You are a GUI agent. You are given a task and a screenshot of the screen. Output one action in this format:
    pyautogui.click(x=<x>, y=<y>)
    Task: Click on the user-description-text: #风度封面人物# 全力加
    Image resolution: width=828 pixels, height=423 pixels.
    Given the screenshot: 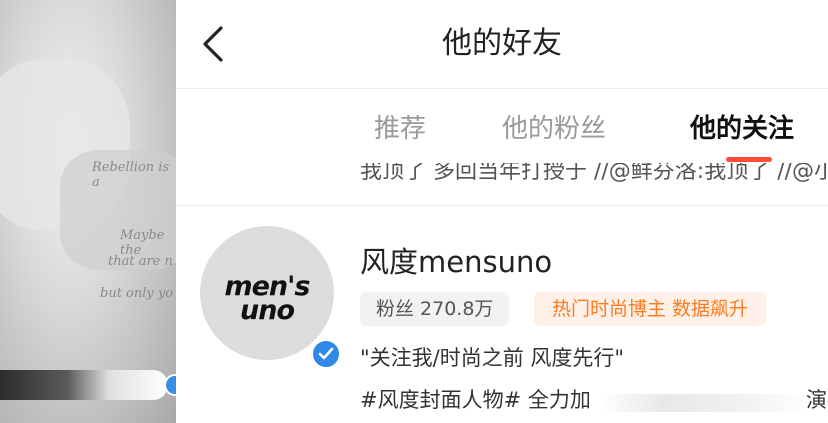 What is the action you would take?
    pyautogui.click(x=475, y=400)
    